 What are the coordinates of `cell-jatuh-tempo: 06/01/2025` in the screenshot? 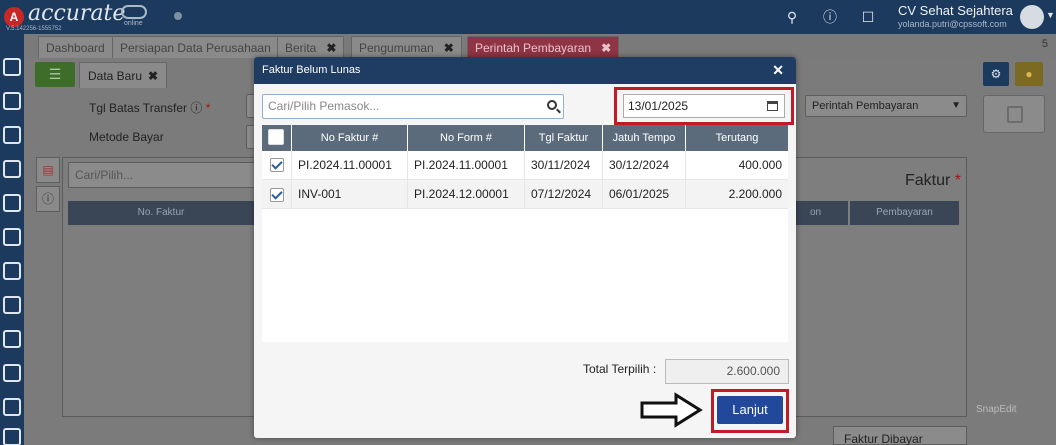 It's located at (644, 194).